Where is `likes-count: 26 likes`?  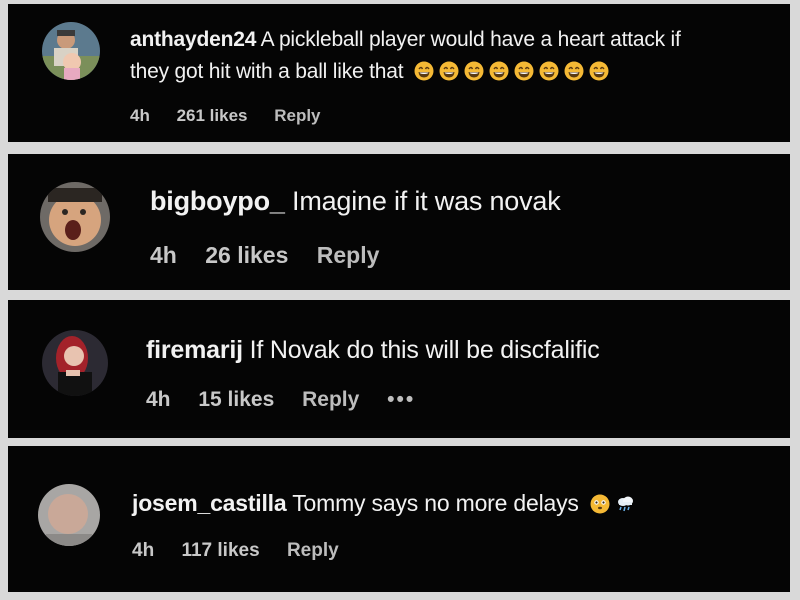 likes-count: 26 likes is located at coordinates (246, 255).